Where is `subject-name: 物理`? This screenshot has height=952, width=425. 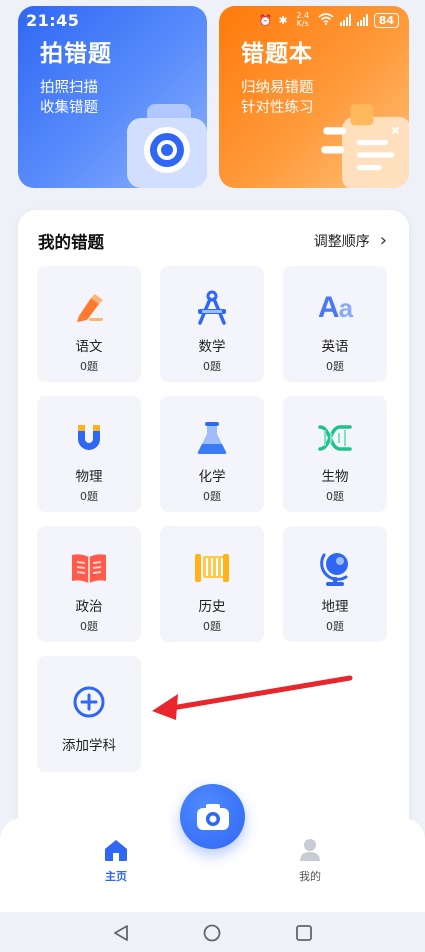 subject-name: 物理 is located at coordinates (89, 477).